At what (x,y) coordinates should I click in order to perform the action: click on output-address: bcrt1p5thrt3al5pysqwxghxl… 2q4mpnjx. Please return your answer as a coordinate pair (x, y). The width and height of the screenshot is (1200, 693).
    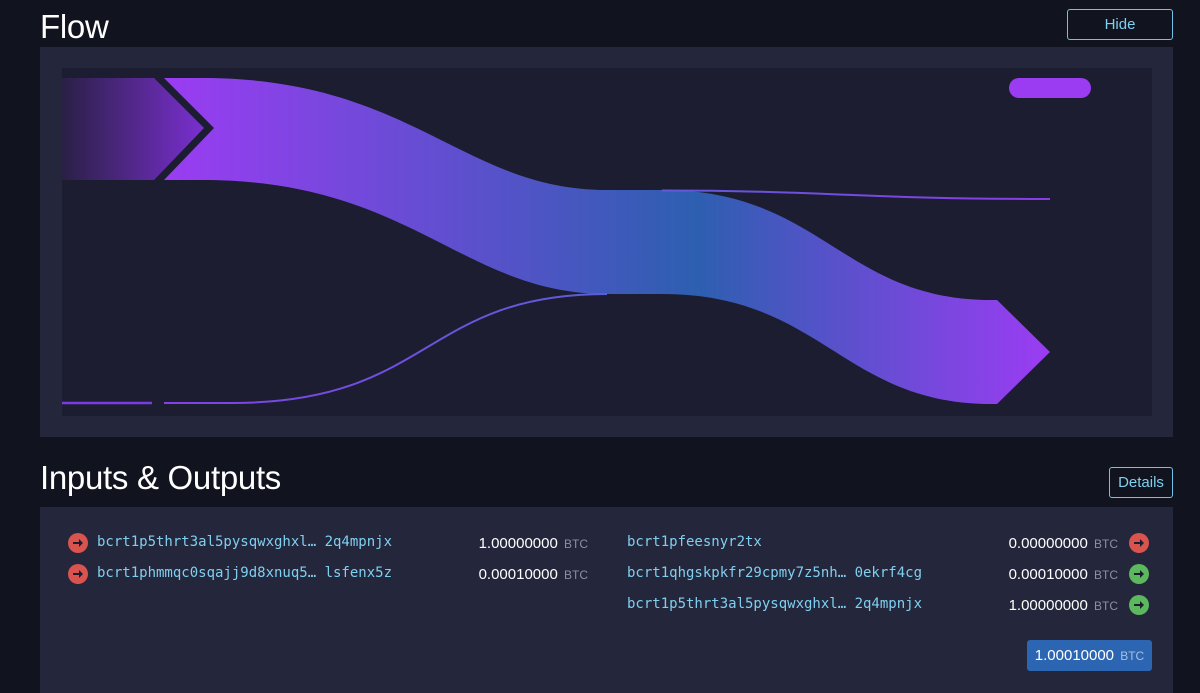
    Looking at the image, I should click on (774, 604).